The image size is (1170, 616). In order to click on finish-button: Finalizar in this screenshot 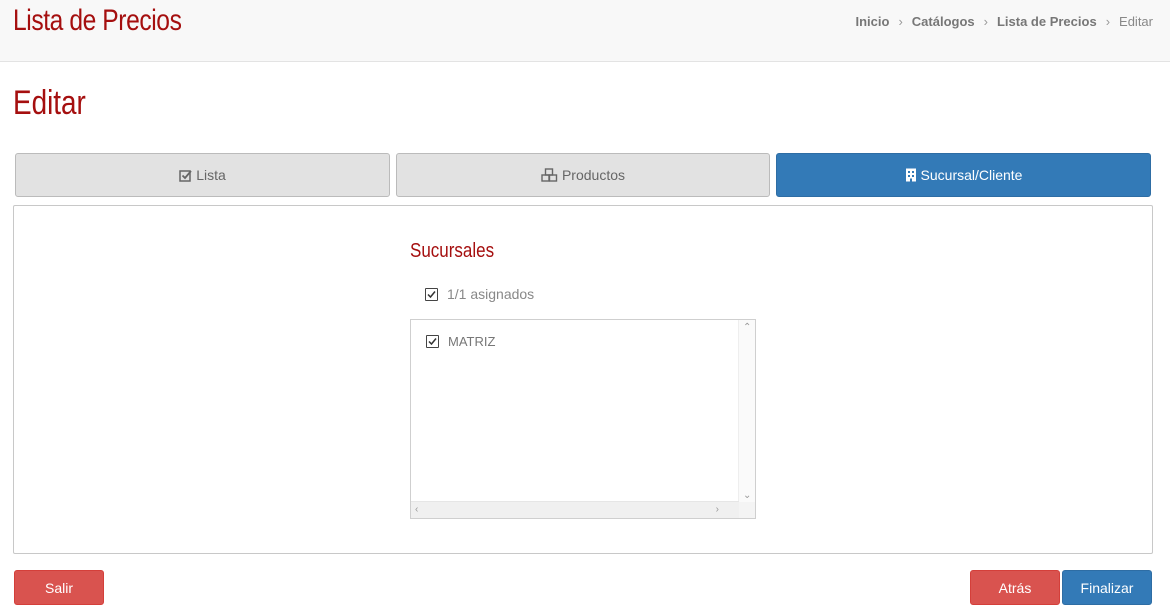, I will do `click(1107, 587)`.